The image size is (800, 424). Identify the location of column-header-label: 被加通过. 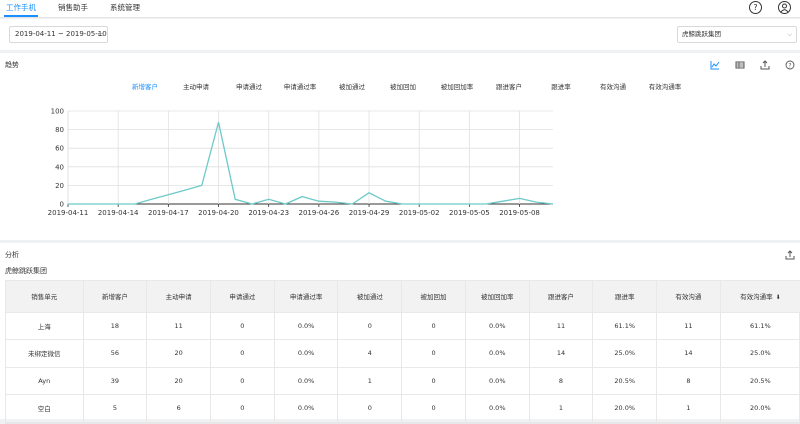
(369, 297).